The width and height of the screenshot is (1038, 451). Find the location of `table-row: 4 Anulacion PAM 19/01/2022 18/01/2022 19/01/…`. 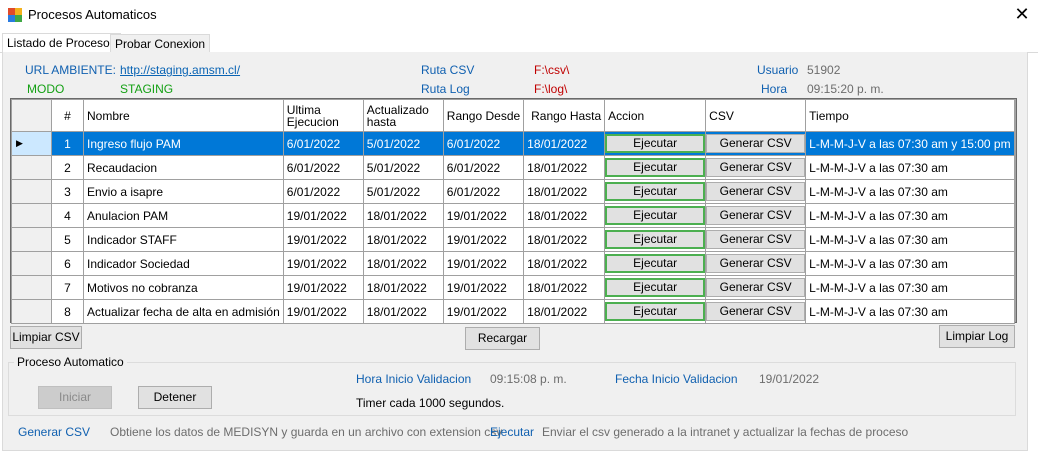

table-row: 4 Anulacion PAM 19/01/2022 18/01/2022 19/01/… is located at coordinates (513, 215).